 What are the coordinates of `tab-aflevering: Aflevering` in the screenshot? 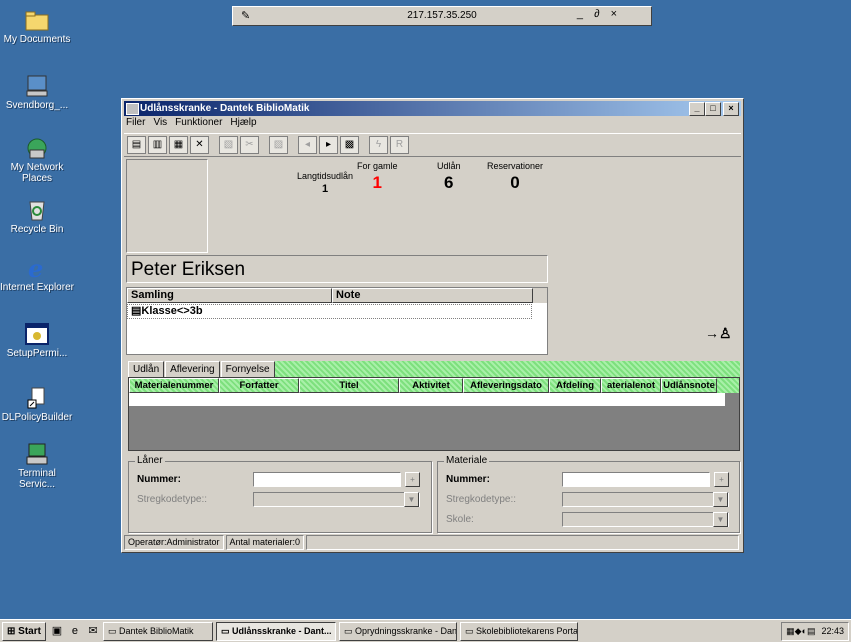 It's located at (192, 369).